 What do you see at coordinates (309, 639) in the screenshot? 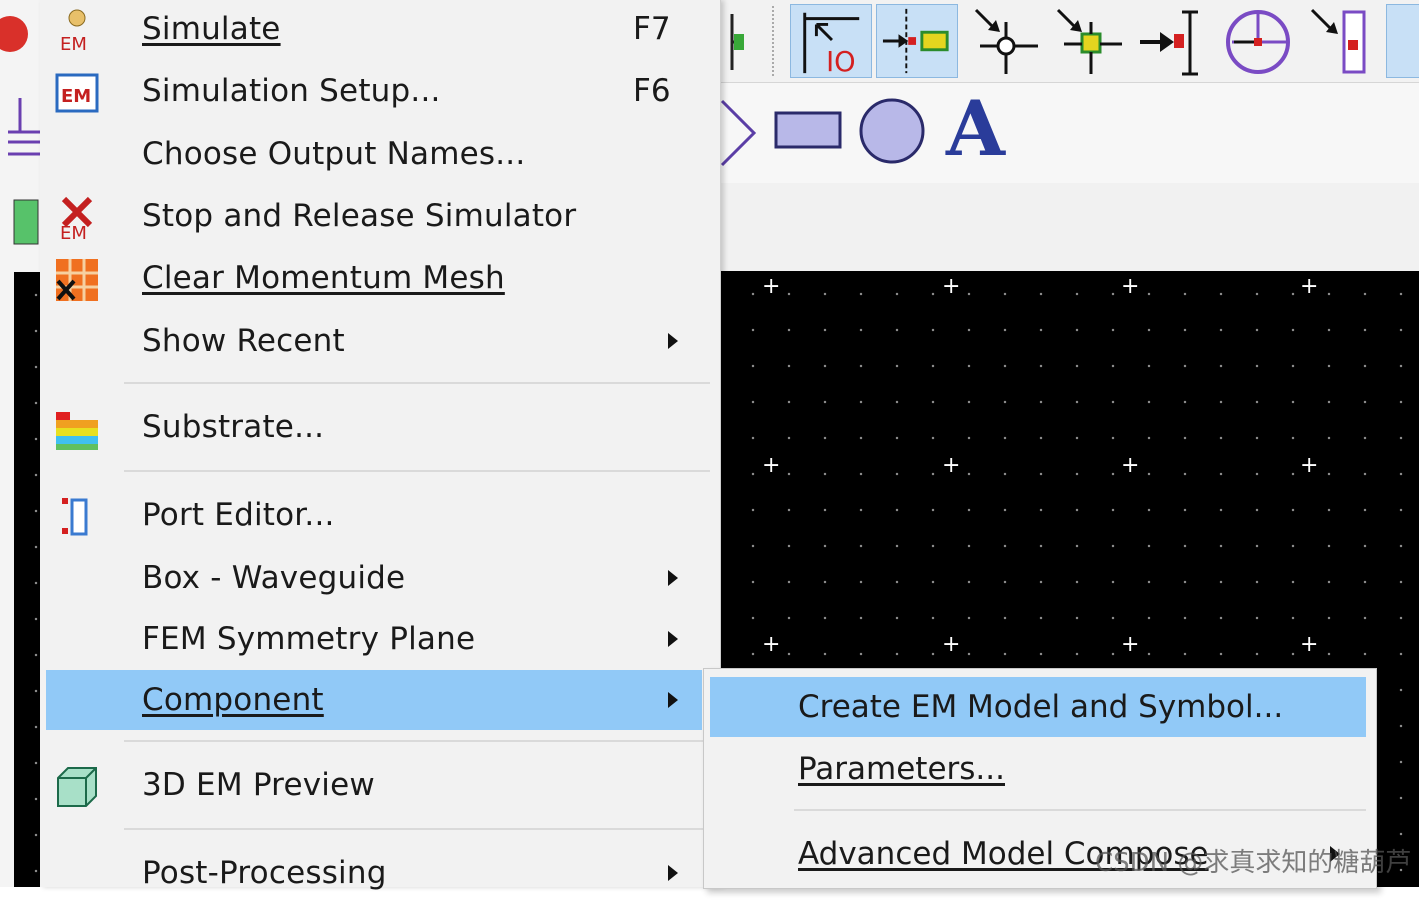
I see `menu-item-label: FEM Symmetry Plane` at bounding box center [309, 639].